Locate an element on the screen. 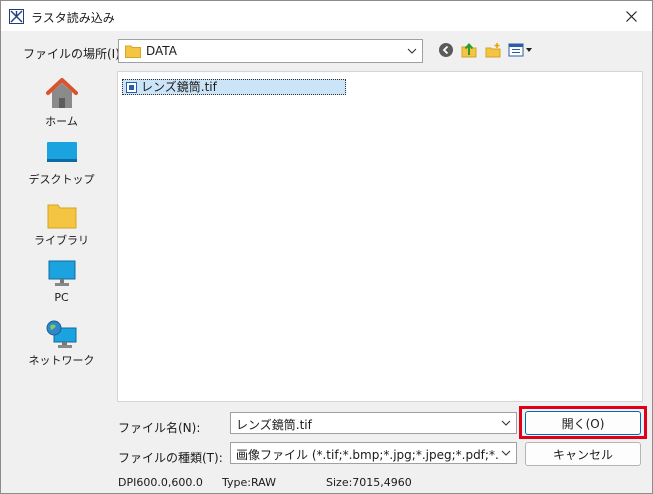 Image resolution: width=653 pixels, height=494 pixels. desktop-icon is located at coordinates (61, 152).